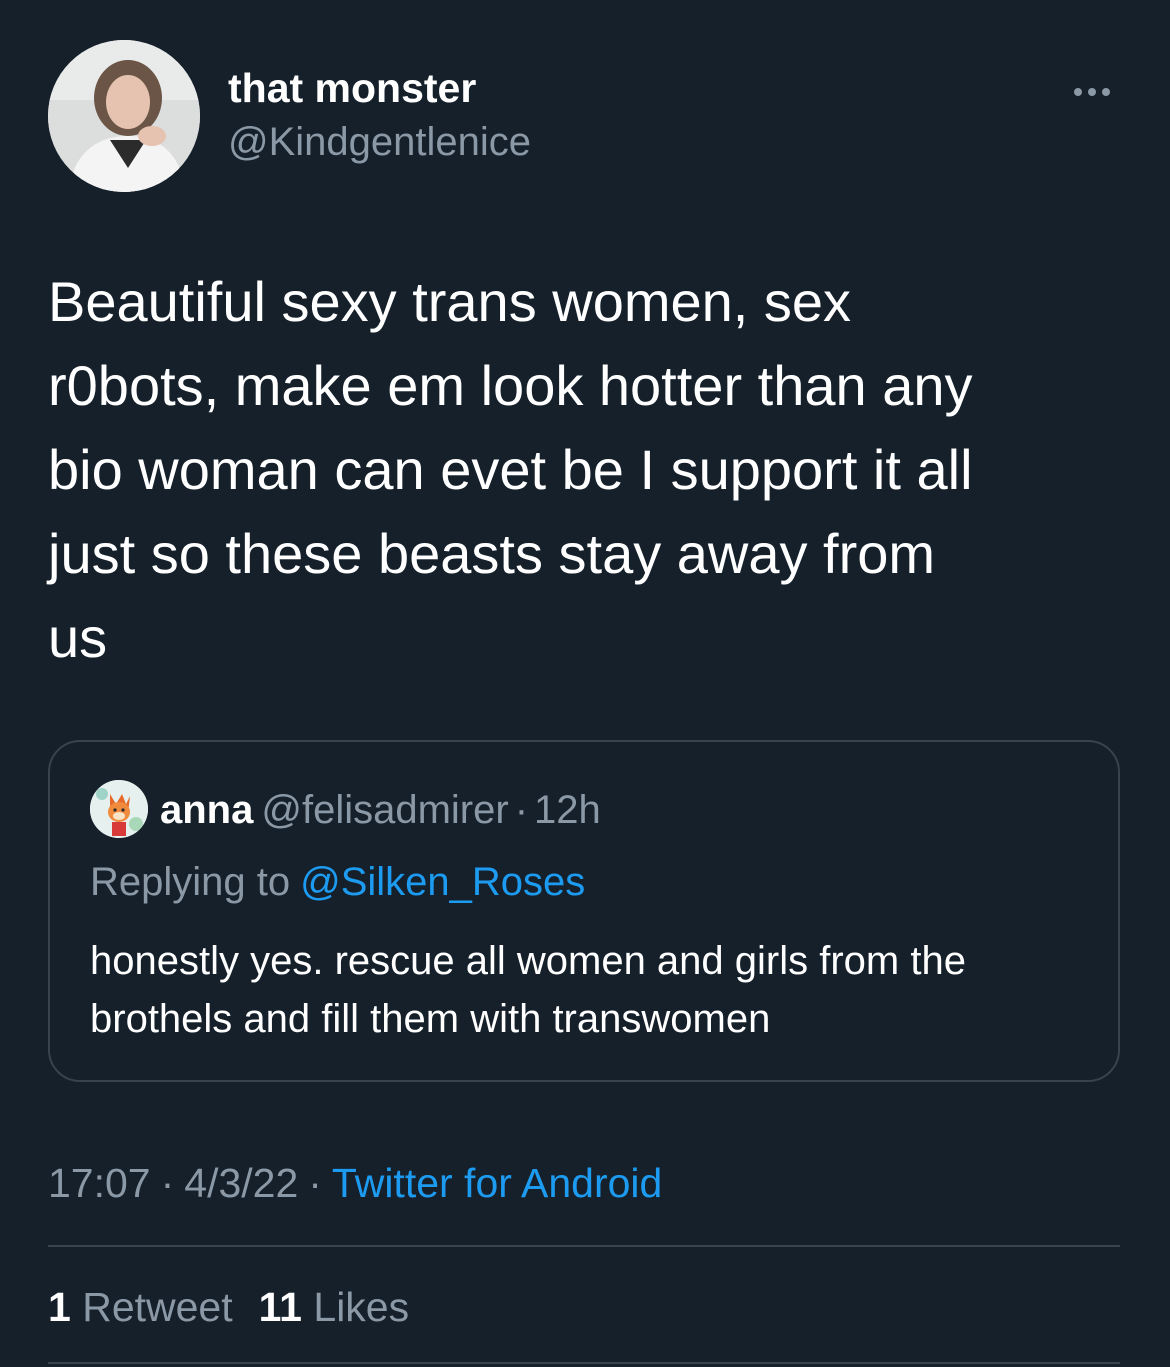 Image resolution: width=1170 pixels, height=1367 pixels. I want to click on cartoon-avatar-icon, so click(119, 809).